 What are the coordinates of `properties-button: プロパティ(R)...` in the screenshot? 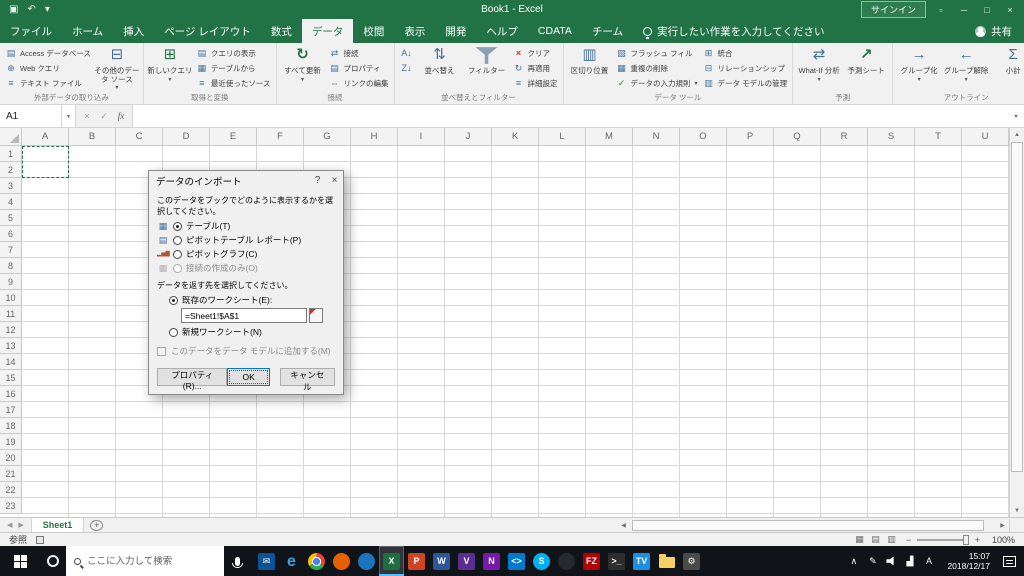 It's located at (192, 379).